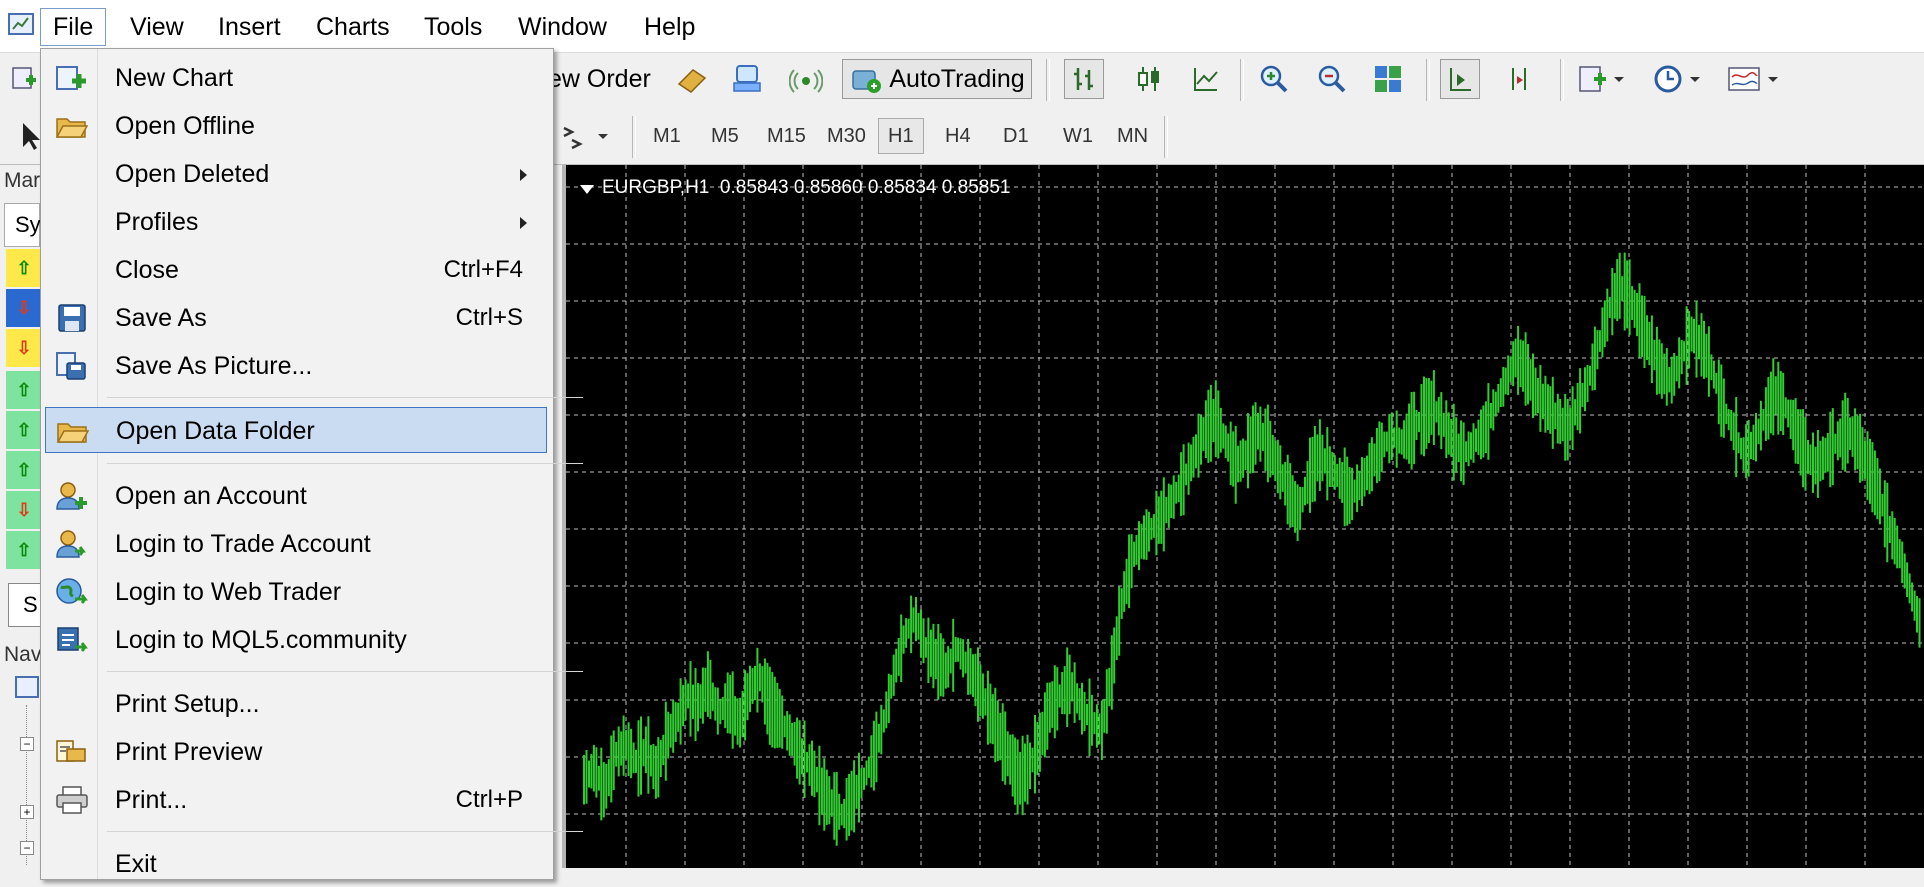 Image resolution: width=1924 pixels, height=887 pixels. Describe the element at coordinates (669, 27) in the screenshot. I see `menu-help: Help` at that location.